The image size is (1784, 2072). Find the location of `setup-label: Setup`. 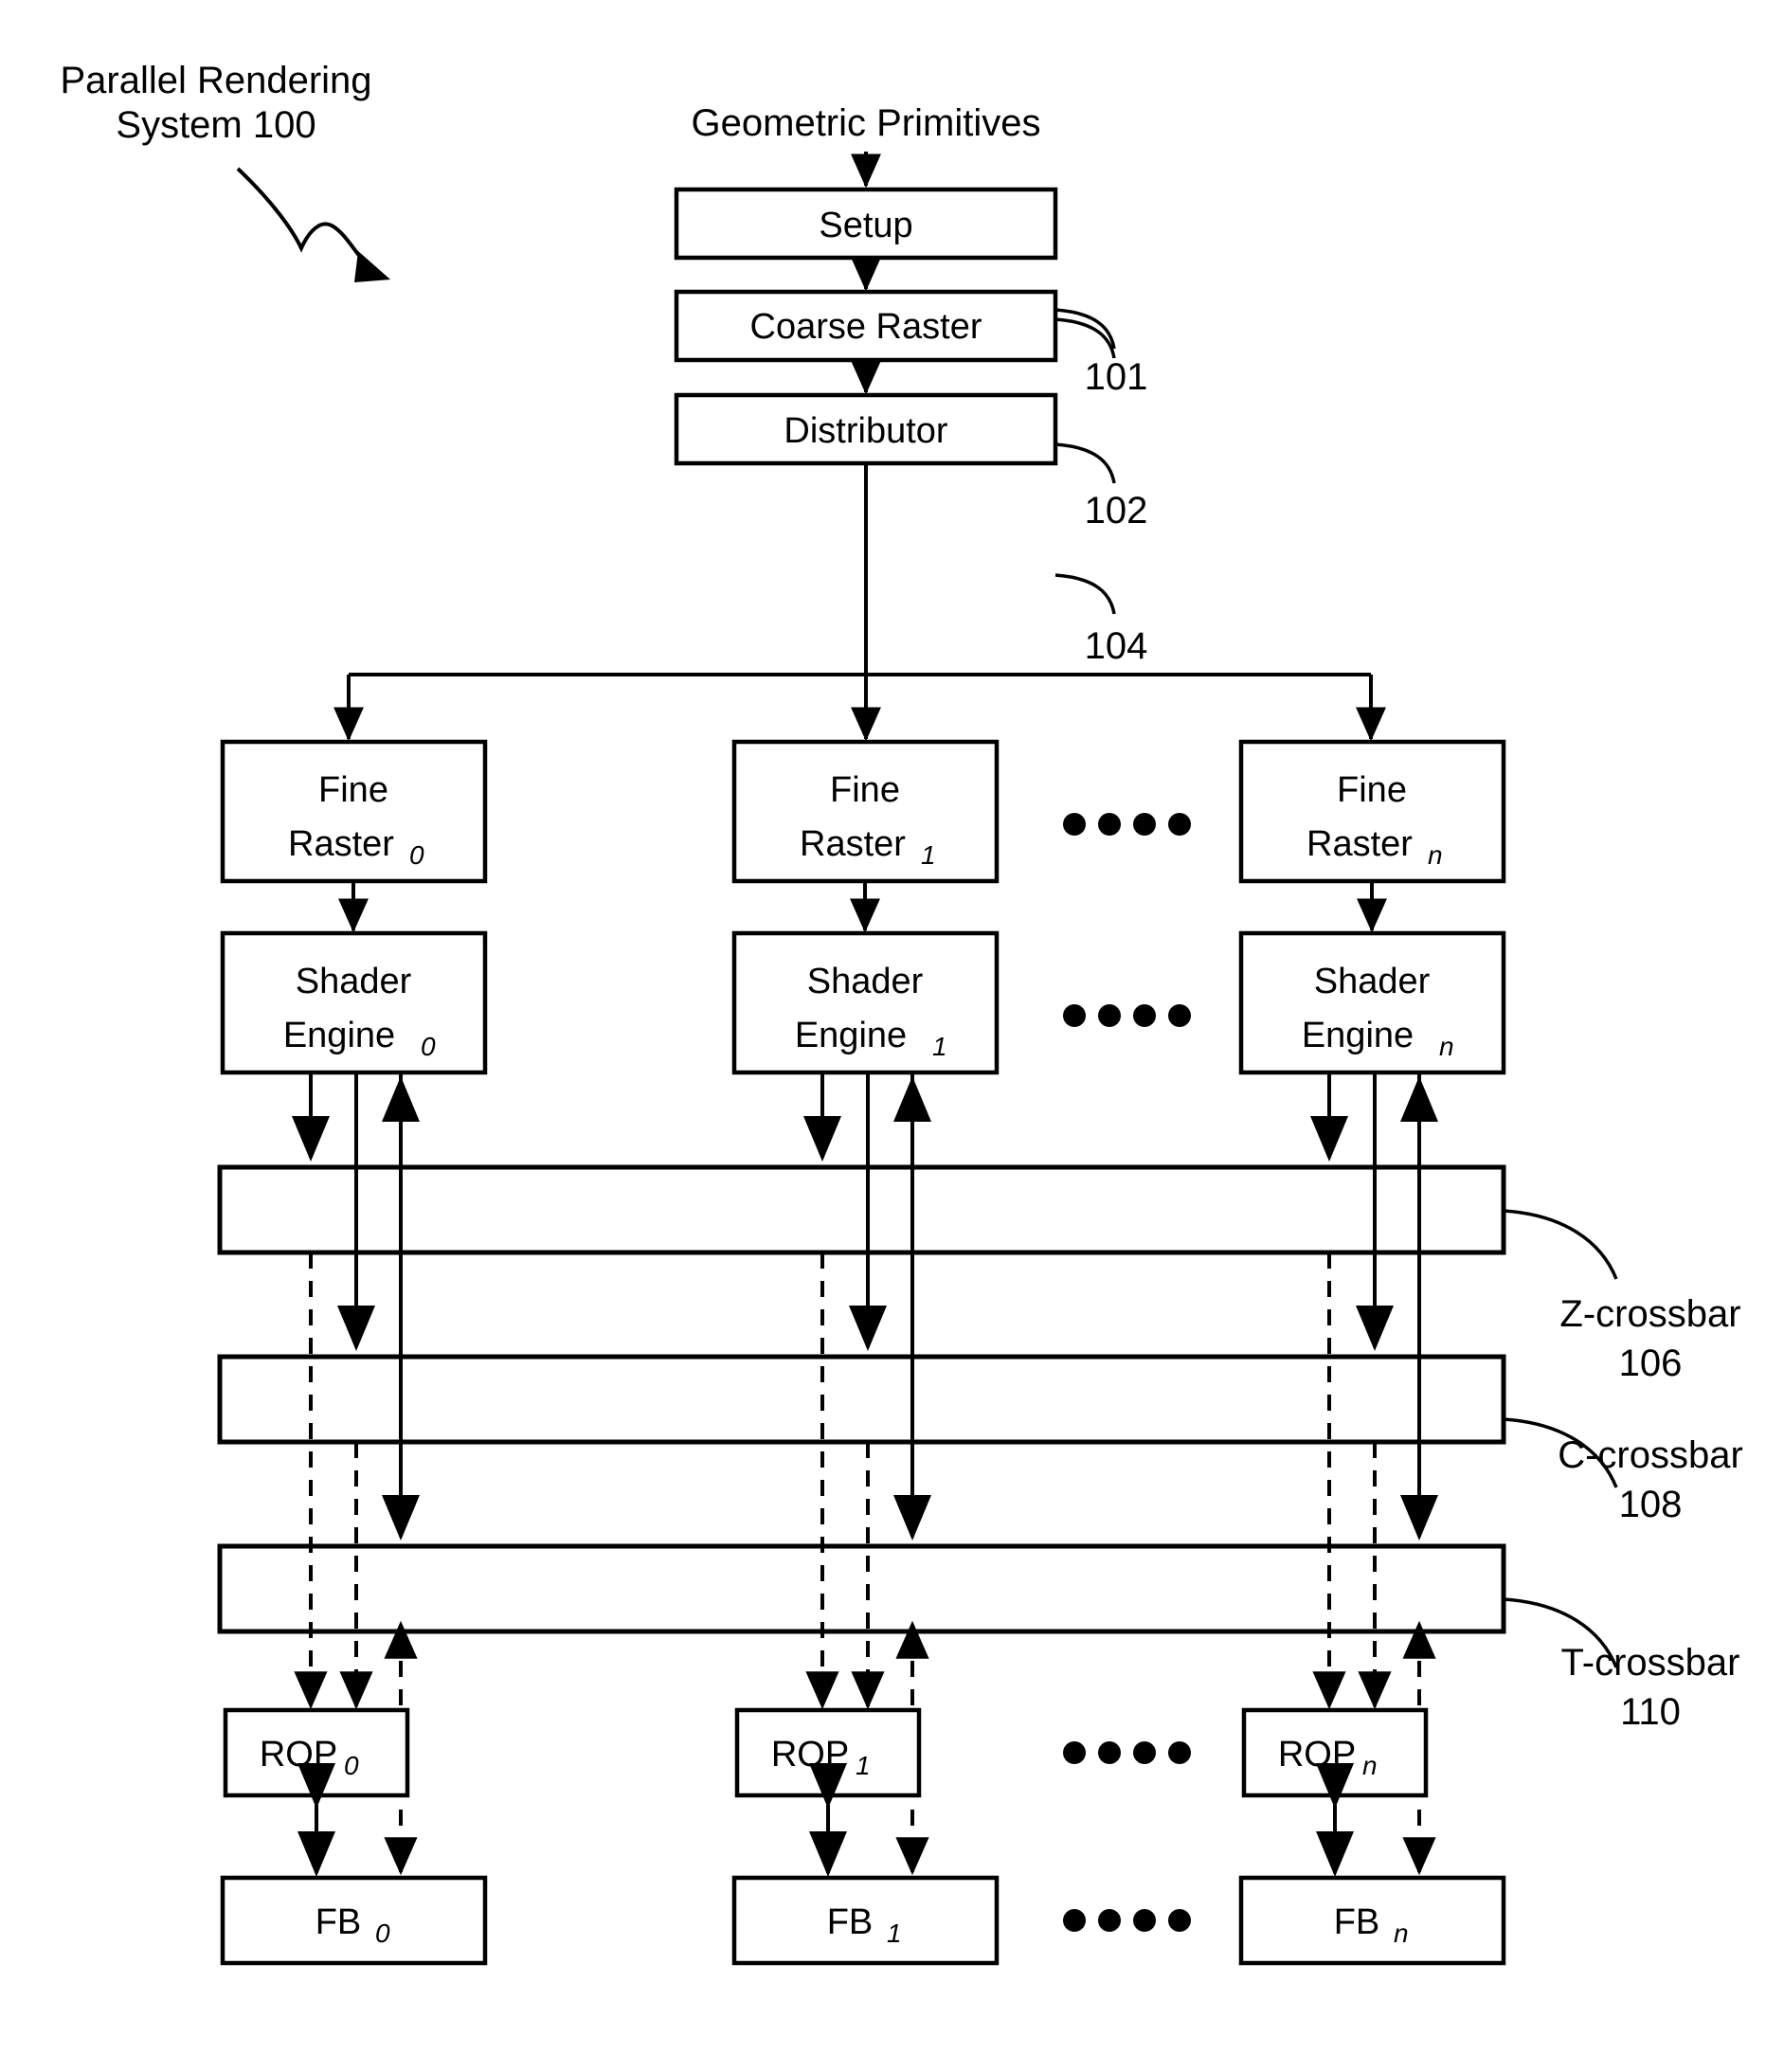

setup-label: Setup is located at coordinates (865, 225).